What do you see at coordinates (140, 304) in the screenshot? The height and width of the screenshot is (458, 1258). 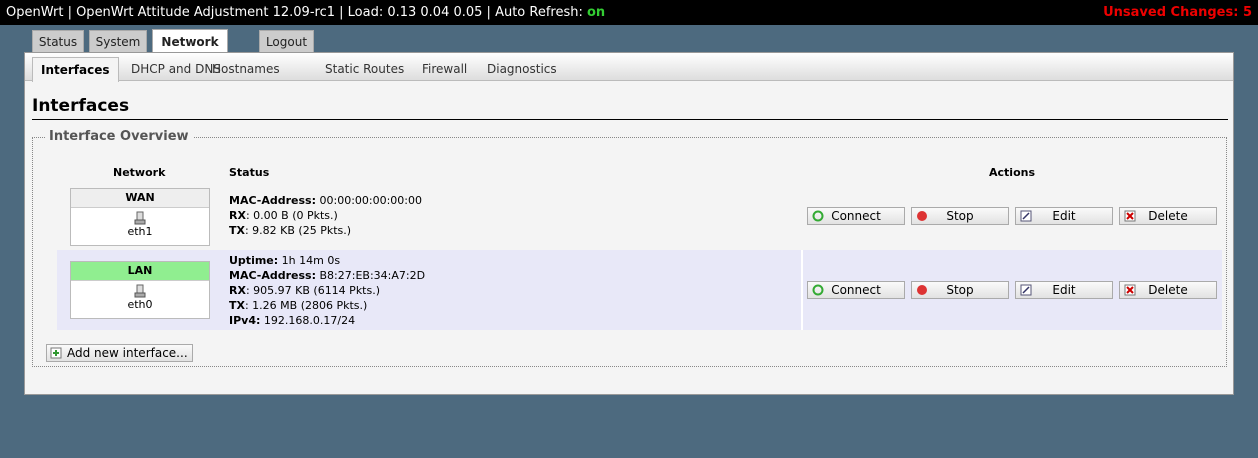 I see `device-name: eth0` at bounding box center [140, 304].